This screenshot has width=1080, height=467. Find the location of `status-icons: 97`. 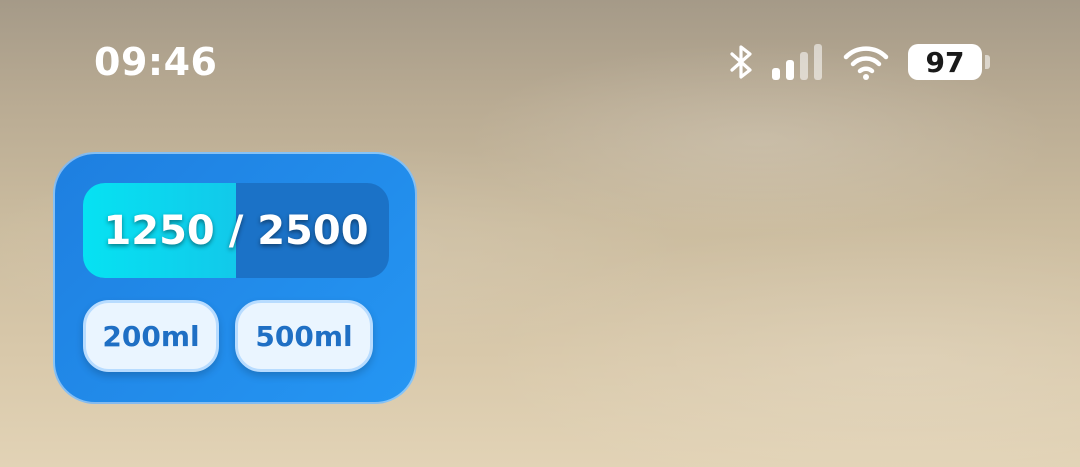

status-icons: 97 is located at coordinates (859, 62).